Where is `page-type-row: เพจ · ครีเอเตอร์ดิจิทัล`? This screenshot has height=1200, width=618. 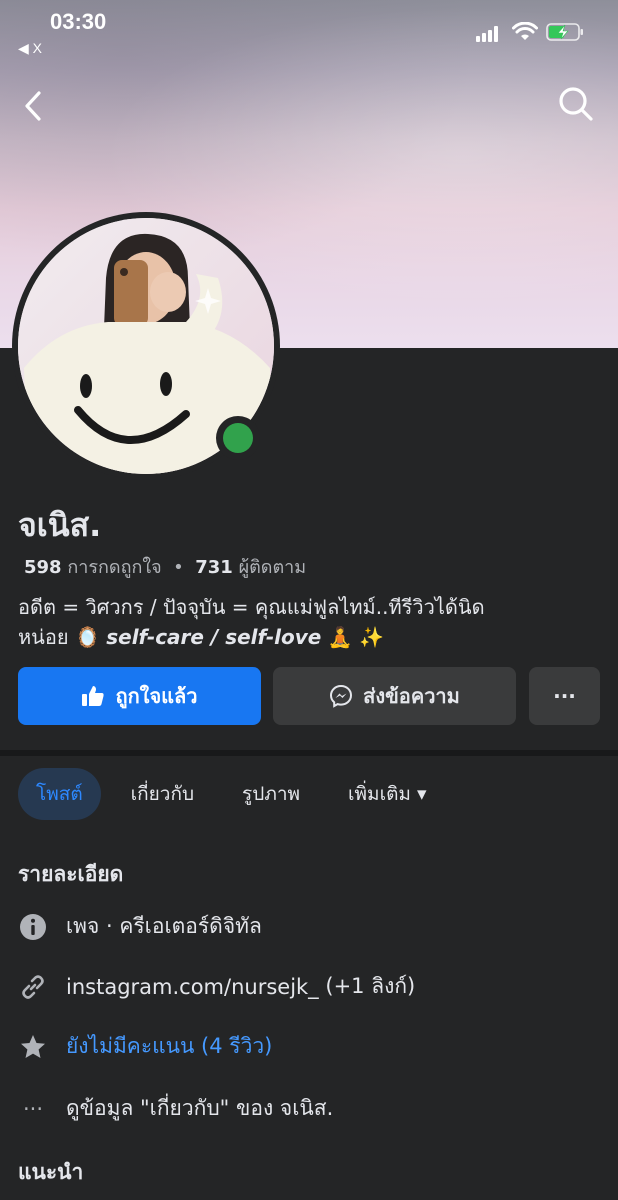 page-type-row: เพจ · ครีเอเตอร์ดิจิทัล is located at coordinates (140, 926).